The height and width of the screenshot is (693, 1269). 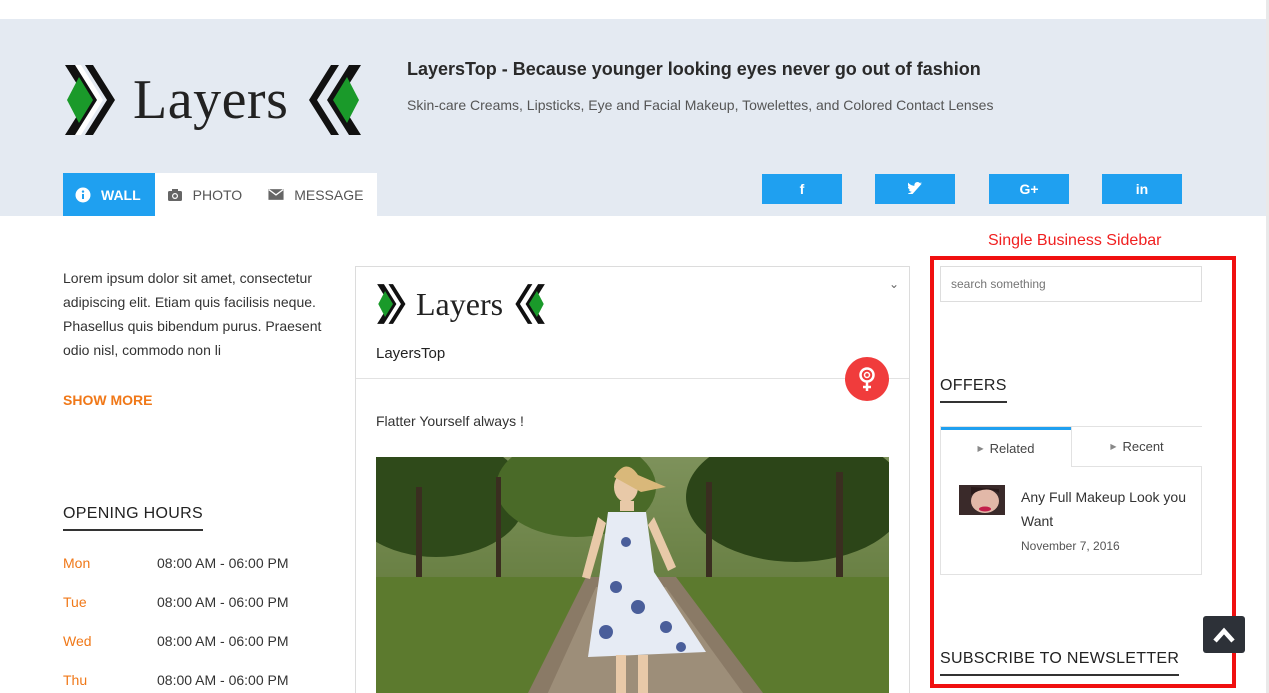 I want to click on chevron-up-icon, so click(x=1224, y=635).